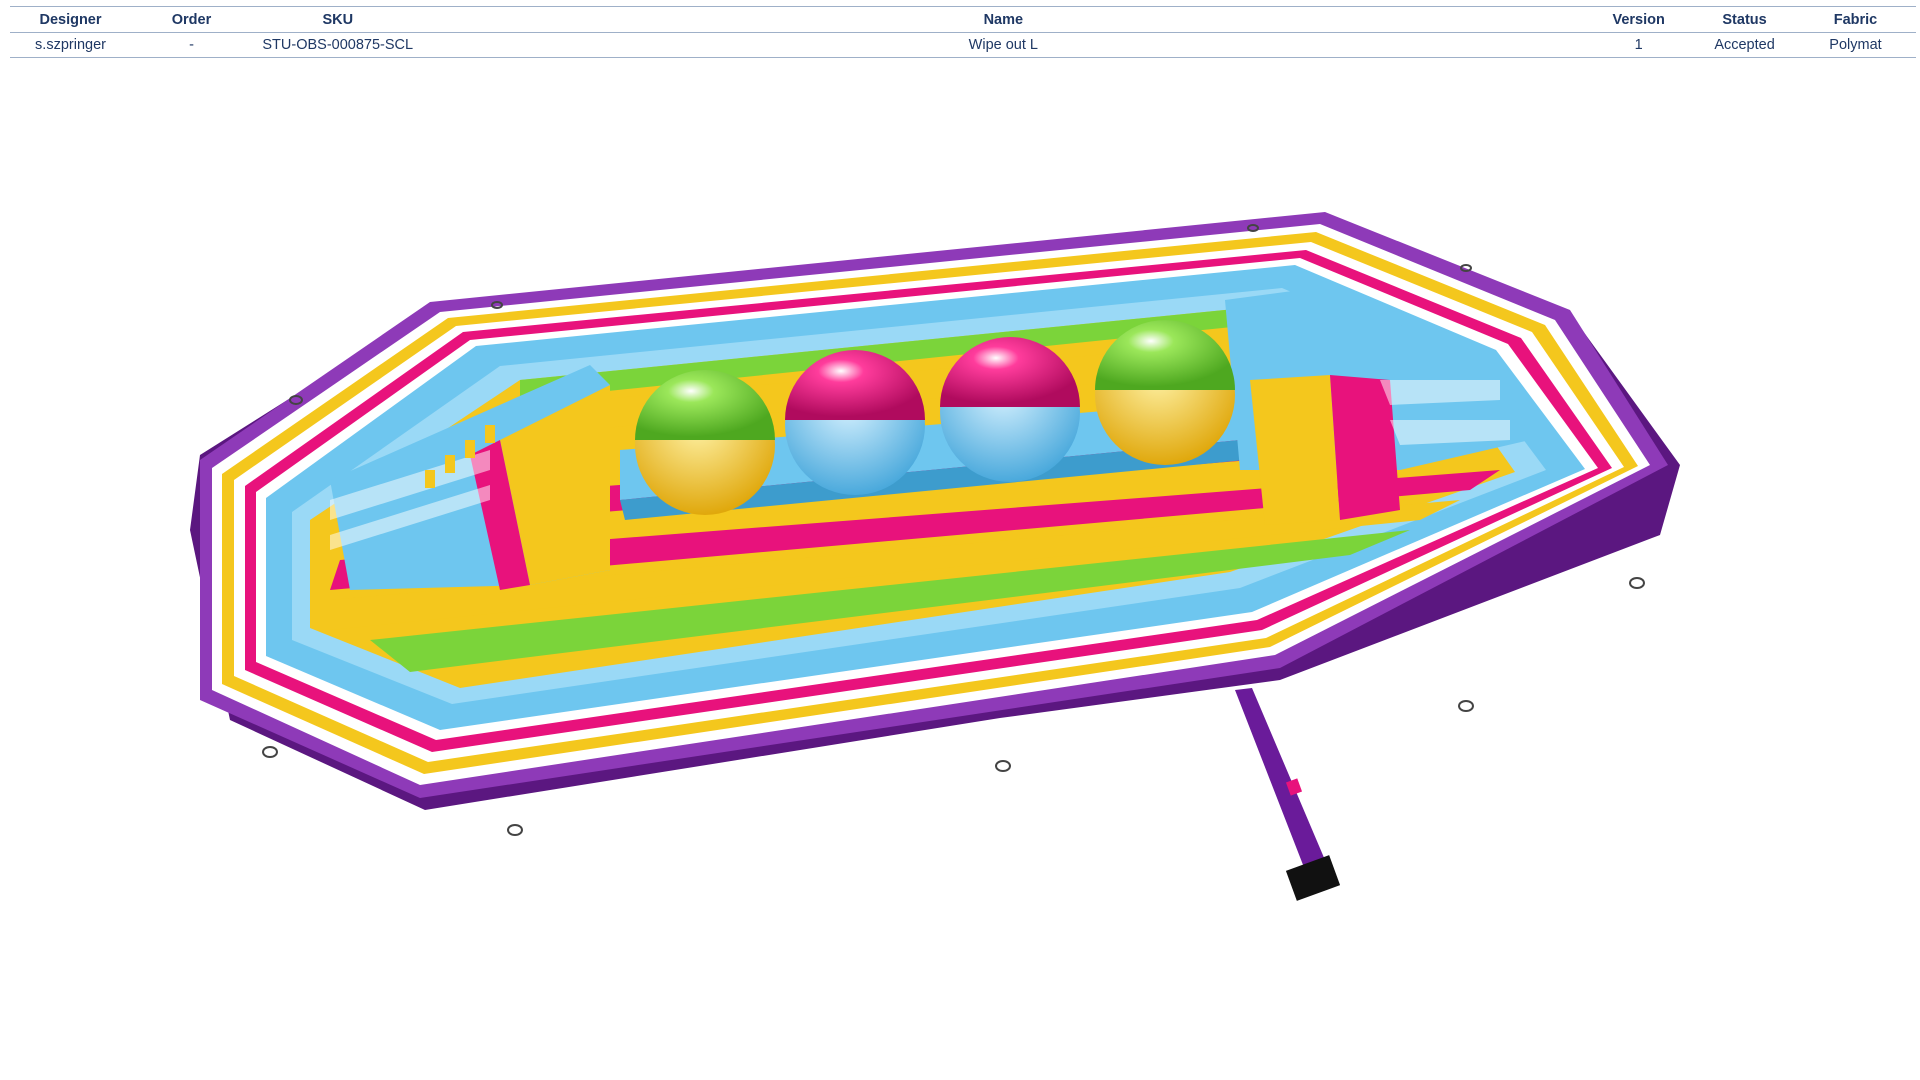  Describe the element at coordinates (1003, 45) in the screenshot. I see `cell-name: Wipe out L` at that location.